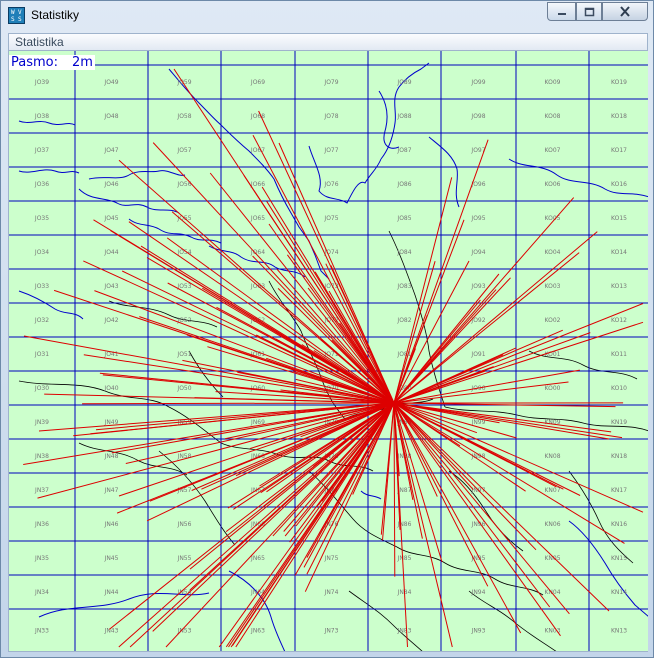 Image resolution: width=654 pixels, height=658 pixels. Describe the element at coordinates (111, 456) in the screenshot. I see `locator-label: JN48` at that location.